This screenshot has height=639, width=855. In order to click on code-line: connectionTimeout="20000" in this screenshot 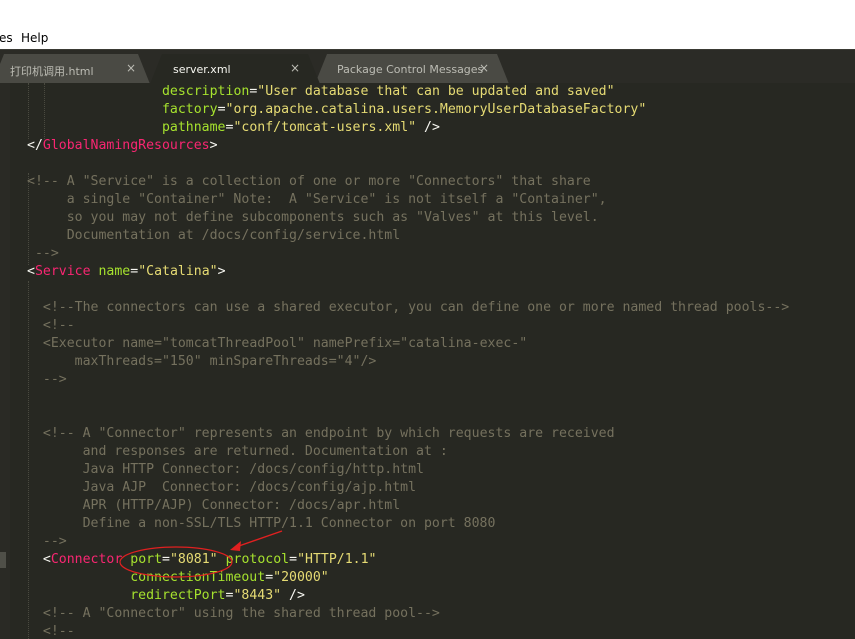, I will do `click(229, 577)`.